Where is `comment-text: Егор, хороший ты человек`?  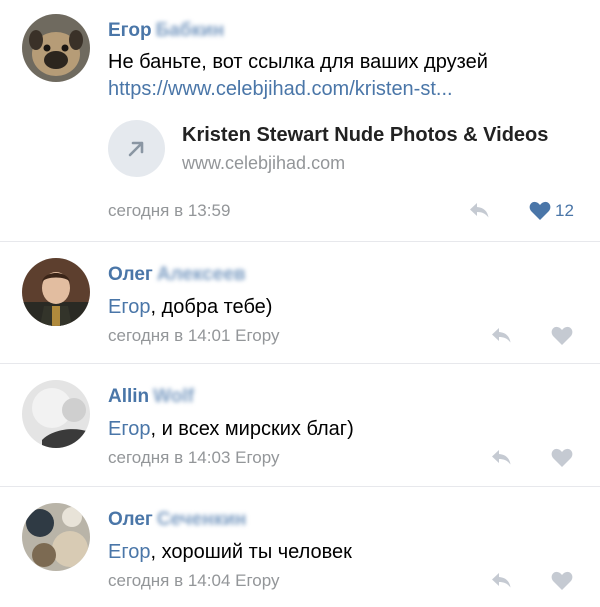
comment-text: Егор, хороший ты человек is located at coordinates (230, 552).